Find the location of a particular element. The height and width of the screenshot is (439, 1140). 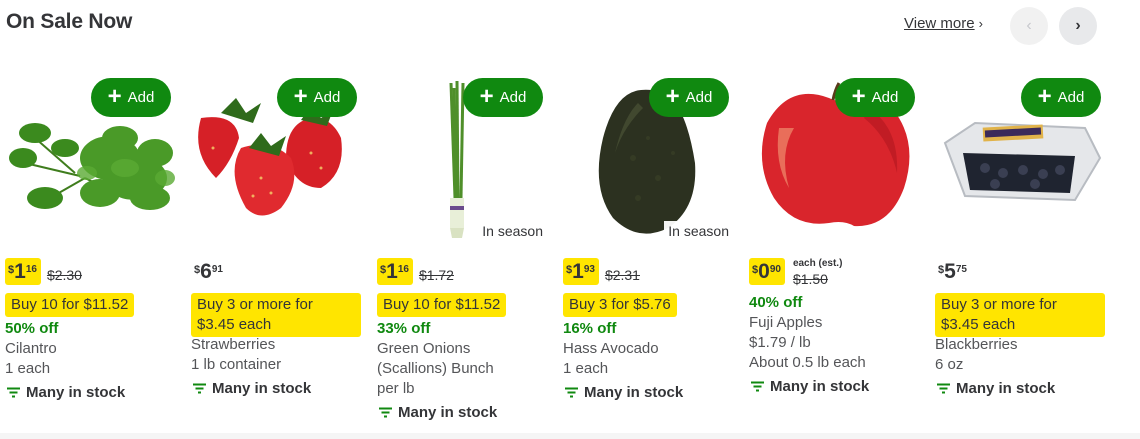

price-note: each (est.) $1.50 is located at coordinates (817, 272).